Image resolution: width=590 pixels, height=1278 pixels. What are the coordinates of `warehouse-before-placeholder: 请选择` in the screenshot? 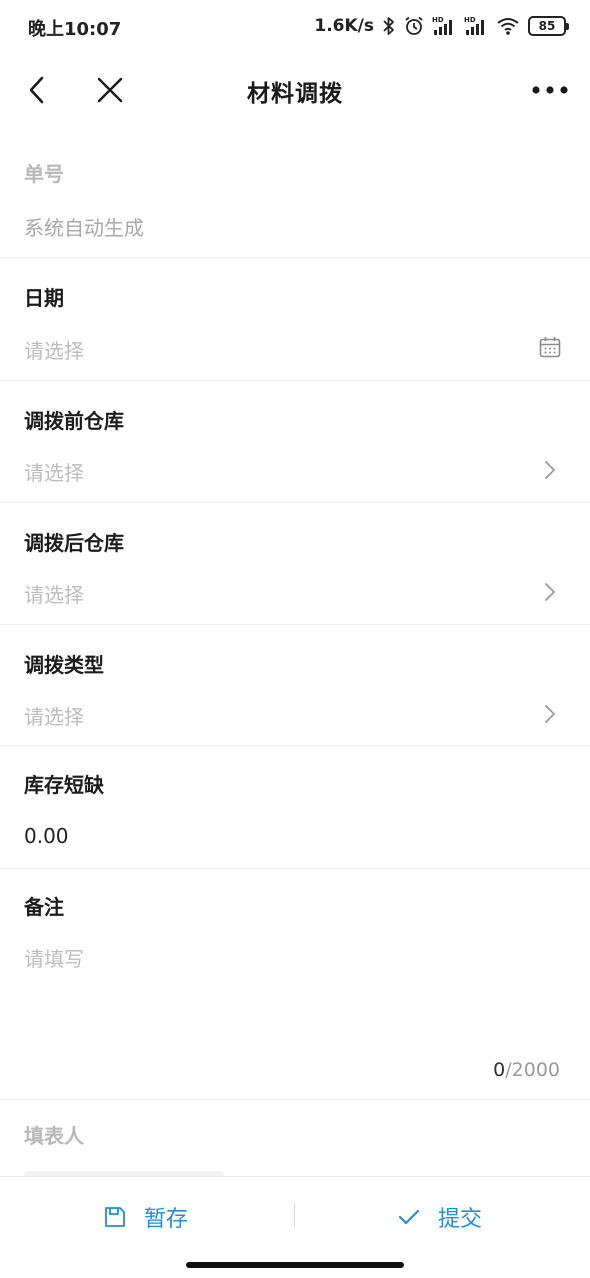 It's located at (54, 471).